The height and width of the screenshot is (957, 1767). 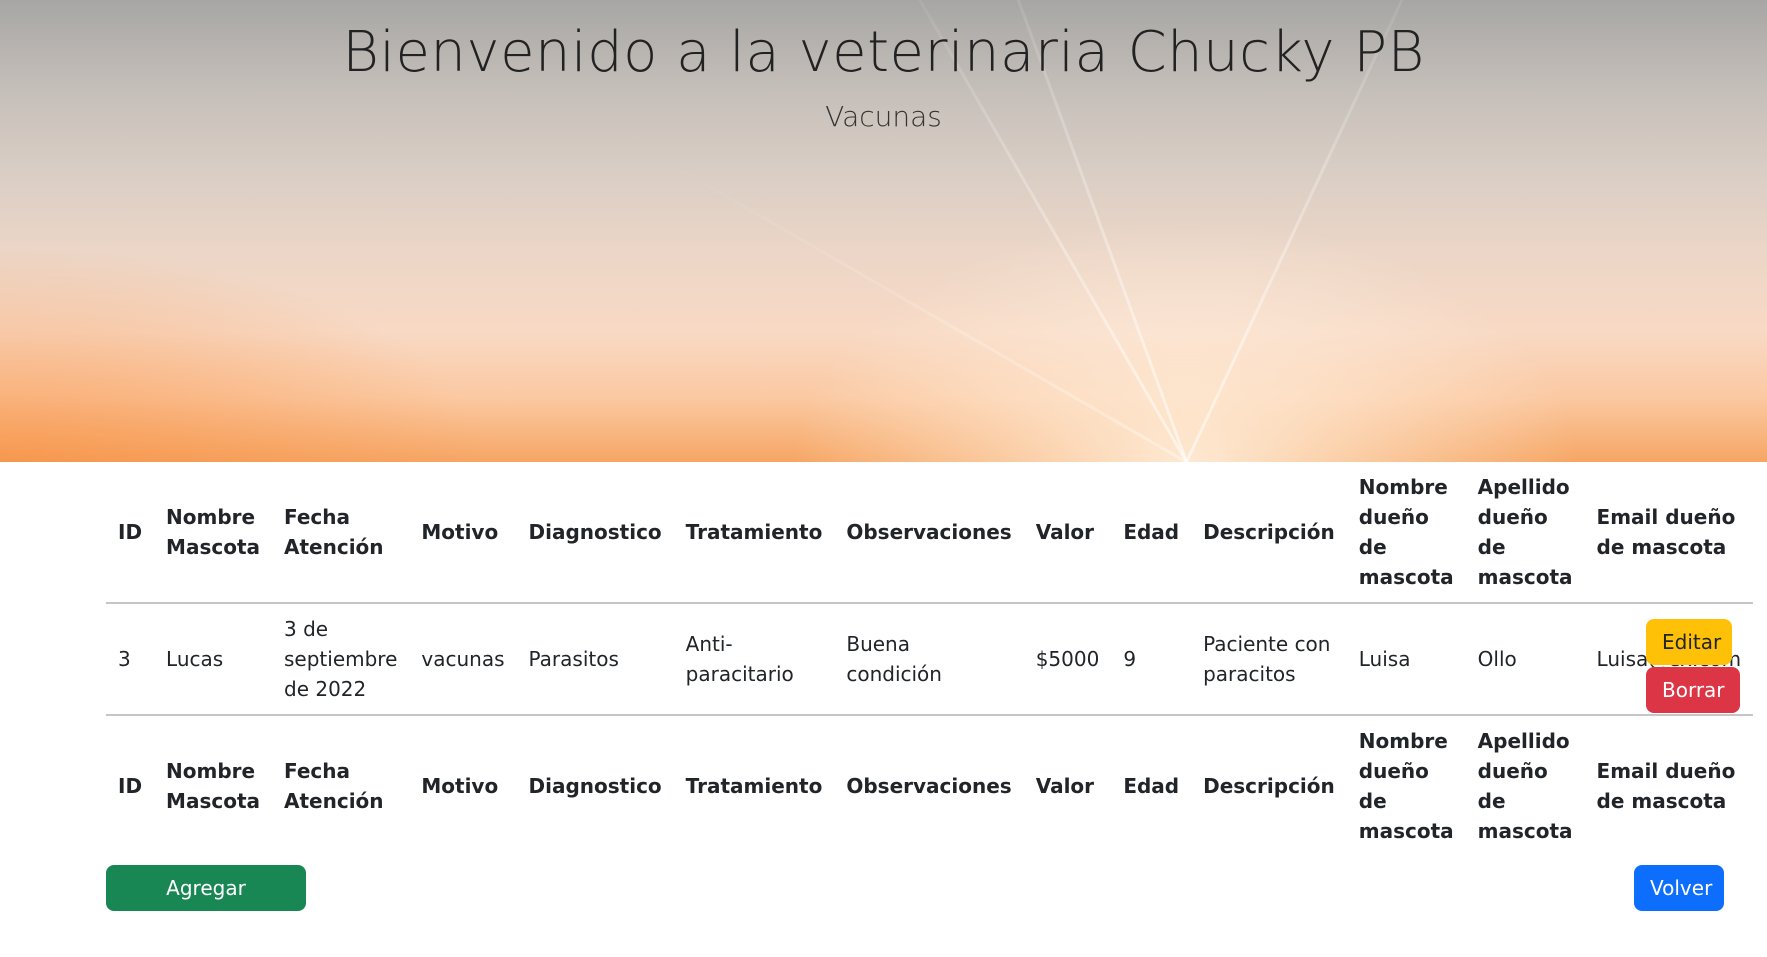 What do you see at coordinates (883, 52) in the screenshot?
I see `page-title: Bienvenido a la veterinaria Chucky PB` at bounding box center [883, 52].